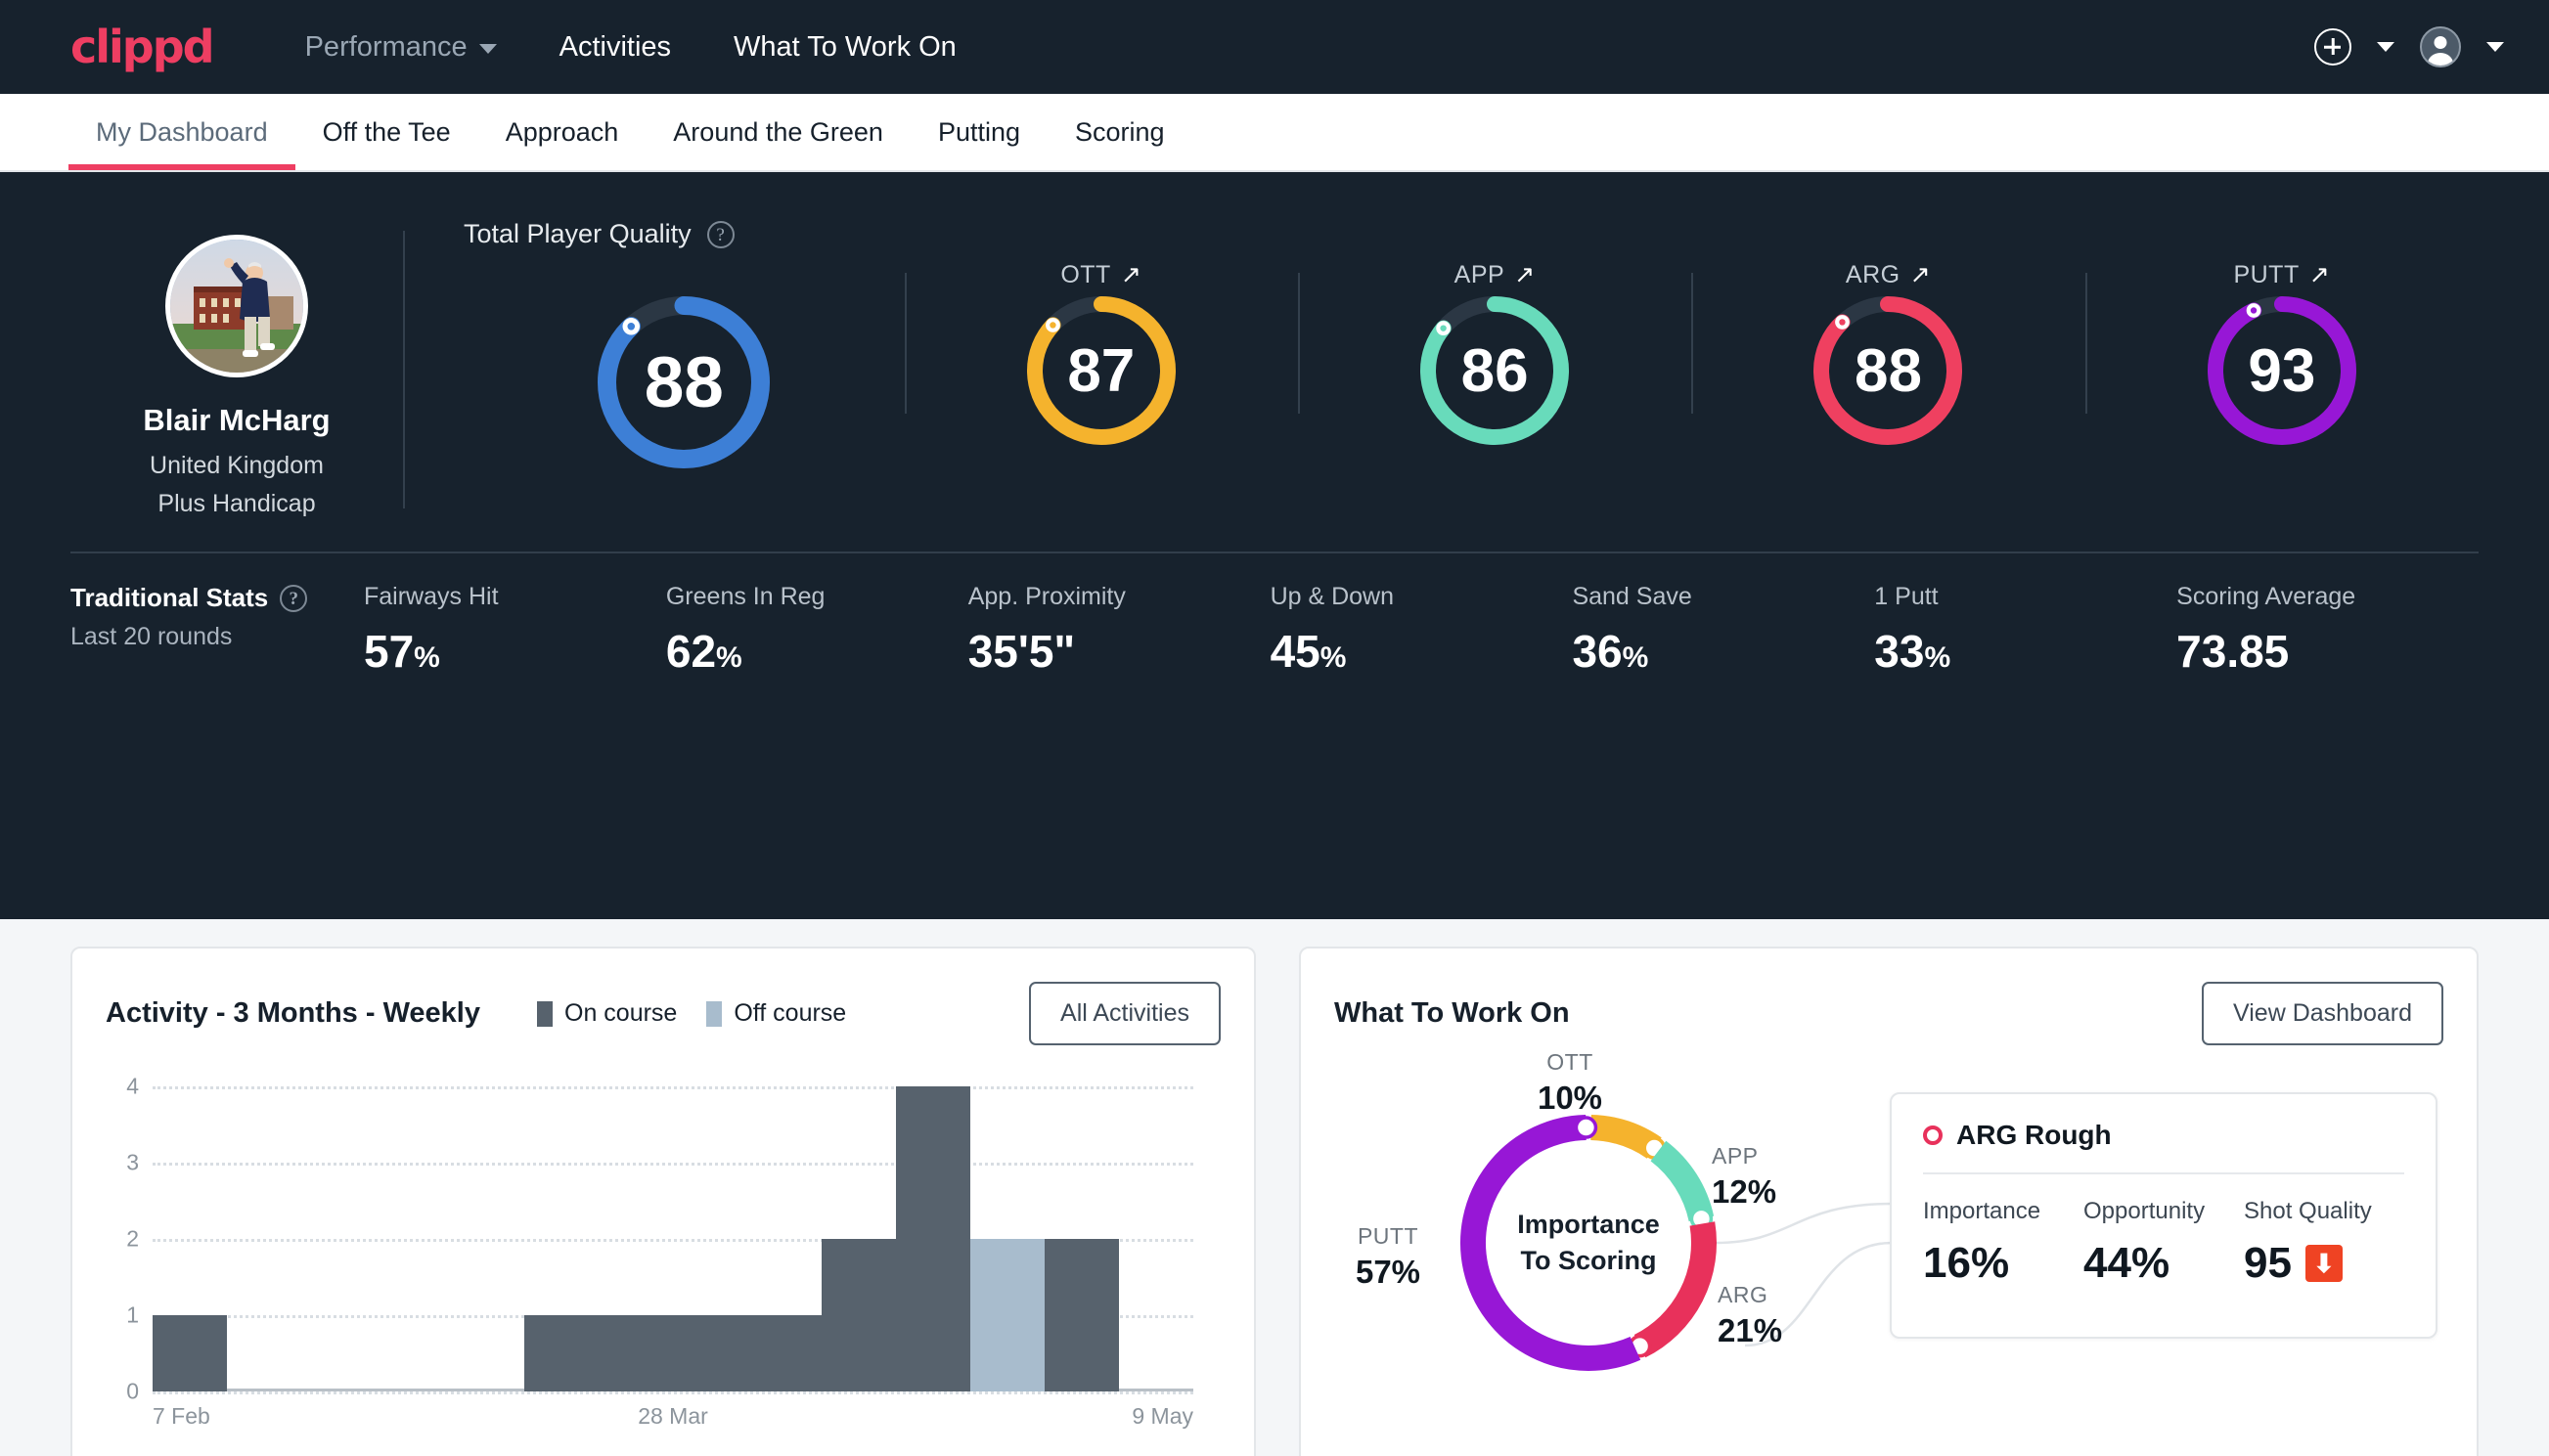  What do you see at coordinates (720, 234) in the screenshot?
I see `question-mark-icon: ?` at bounding box center [720, 234].